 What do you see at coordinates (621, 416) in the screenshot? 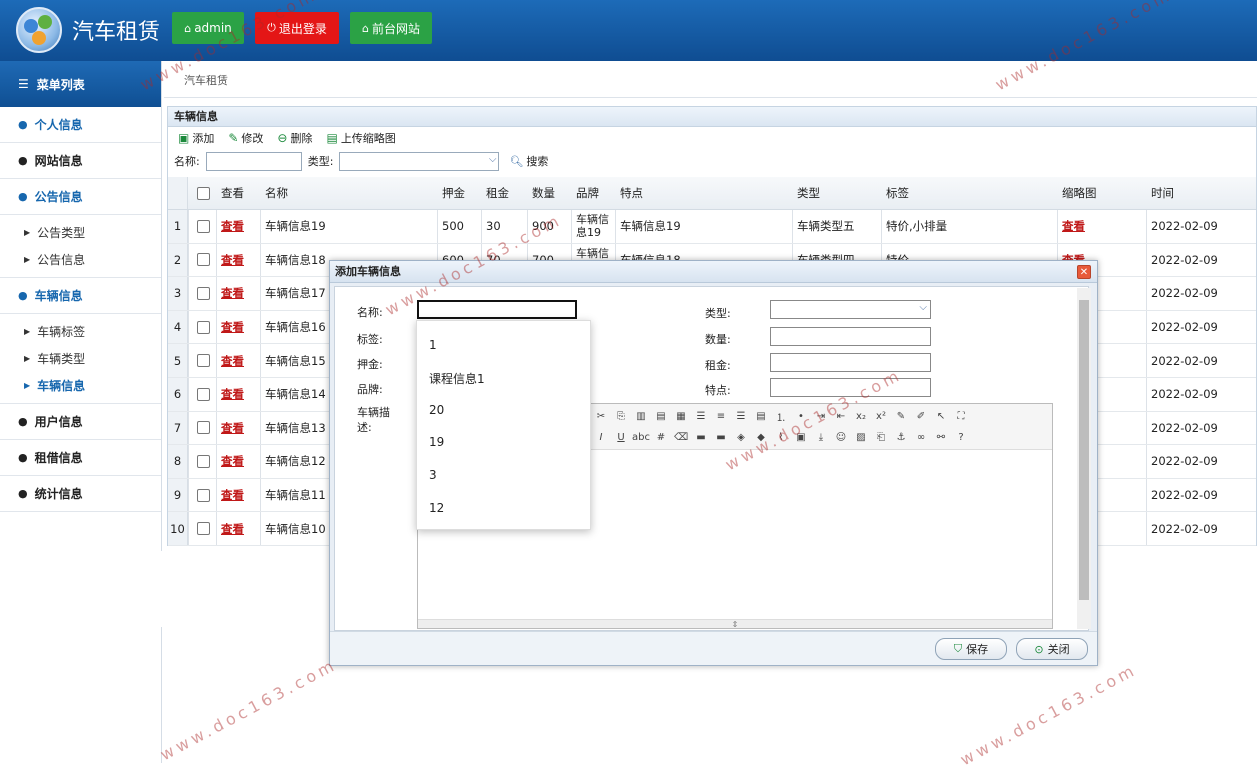
I see `copy-icon: ⎘` at bounding box center [621, 416].